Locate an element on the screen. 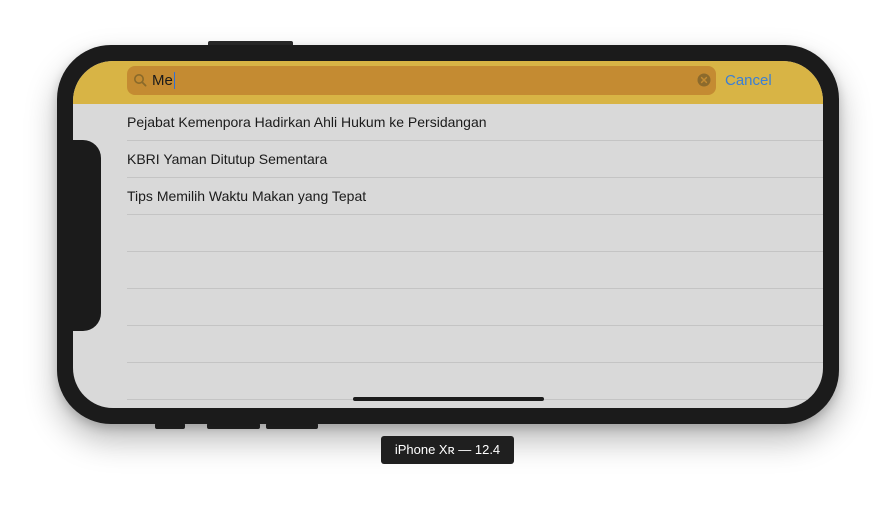 The width and height of the screenshot is (896, 507). search-bar: Me Cancel is located at coordinates (448, 82).